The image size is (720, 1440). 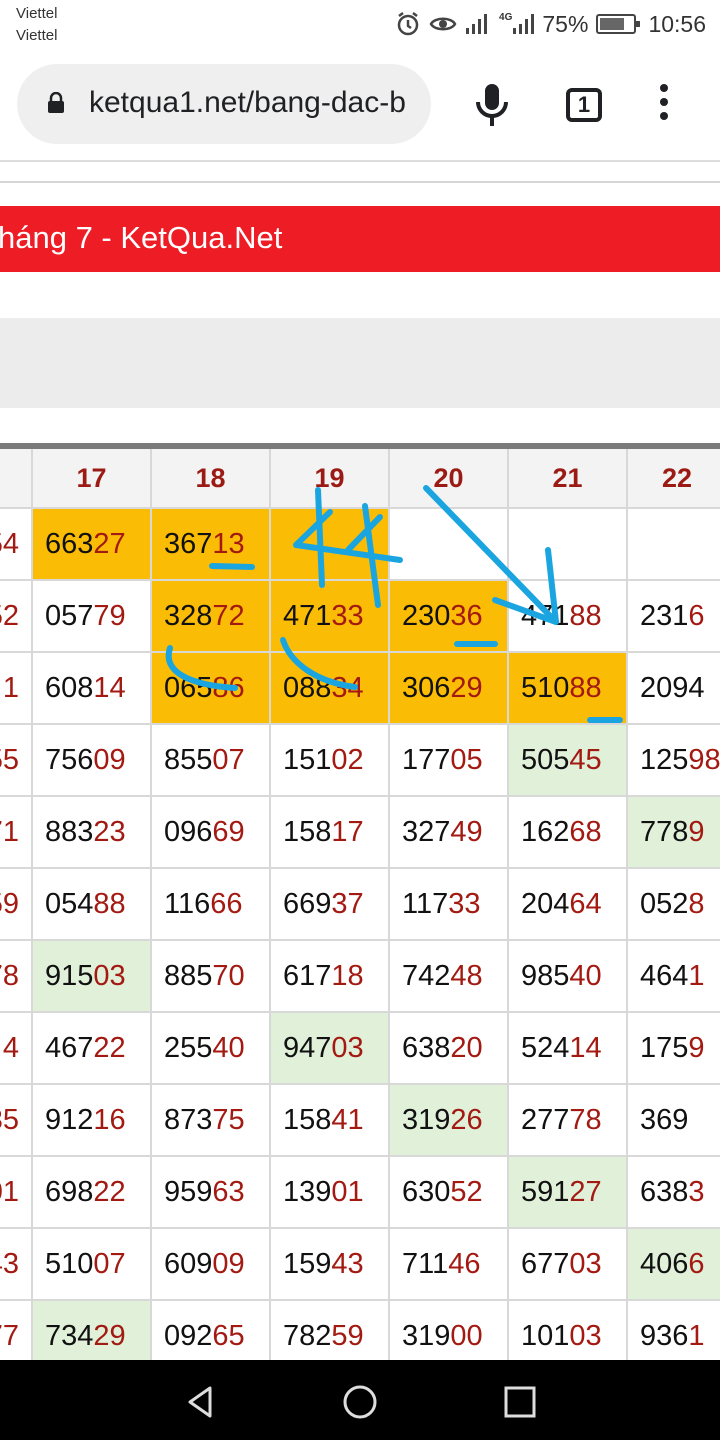 What do you see at coordinates (69, 1119) in the screenshot?
I see `cell-lead-digits: 912` at bounding box center [69, 1119].